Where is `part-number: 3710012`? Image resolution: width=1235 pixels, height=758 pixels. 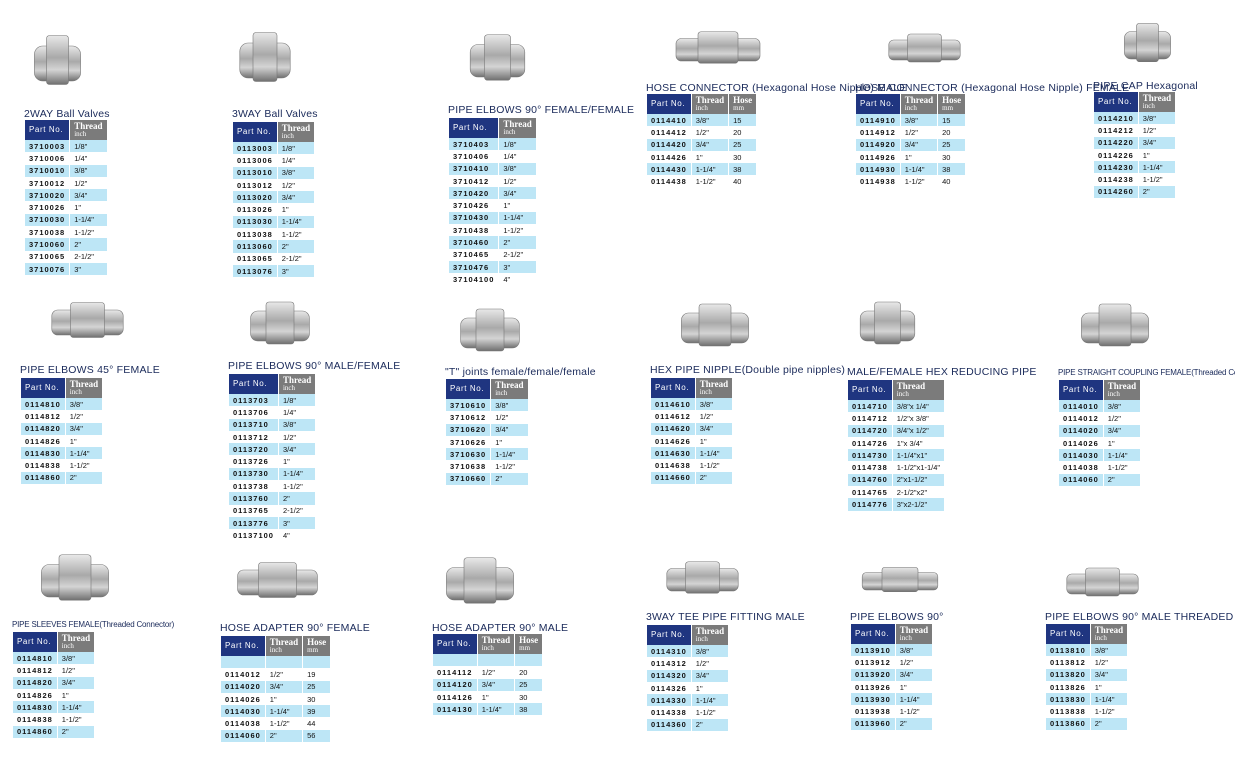
part-number: 3710012 is located at coordinates (47, 183).